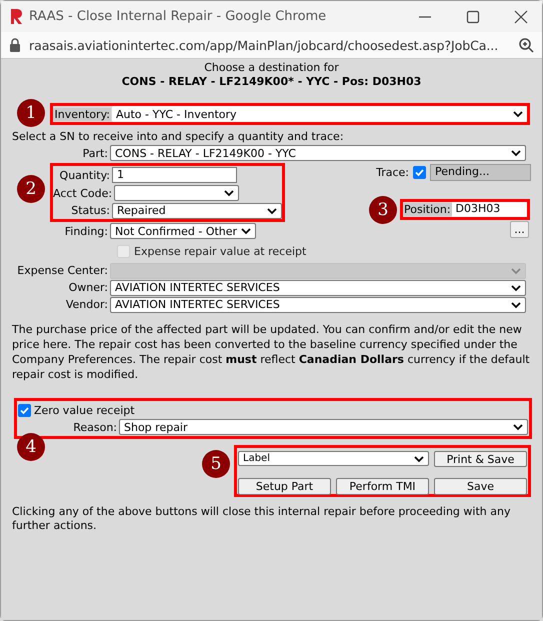  What do you see at coordinates (318, 153) in the screenshot?
I see `part-select: CONS - RELAY - LF2149K00 - YYC` at bounding box center [318, 153].